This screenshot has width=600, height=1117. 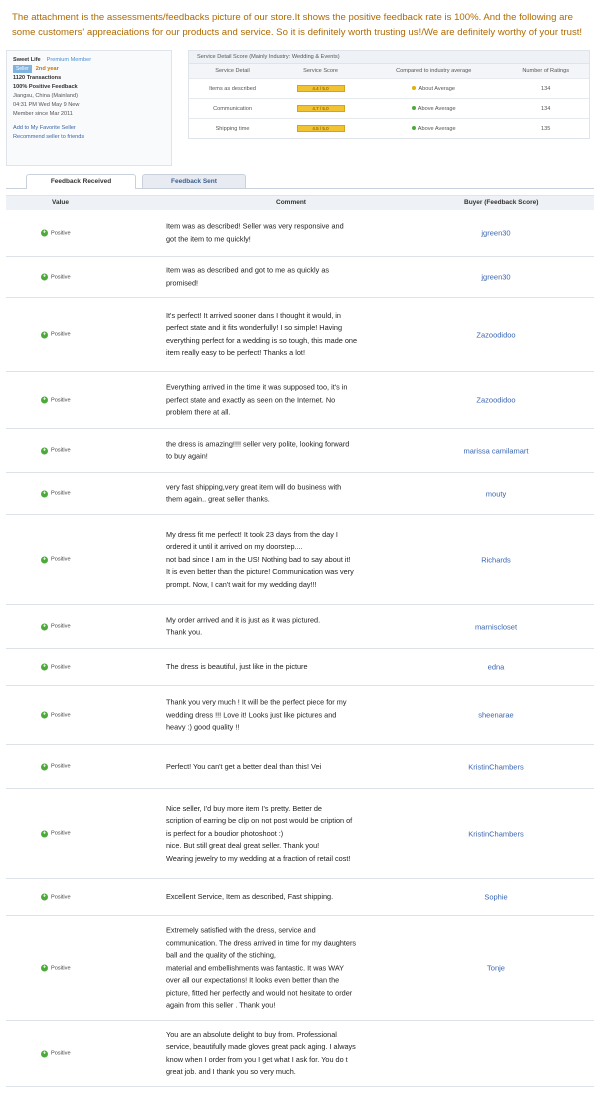 What do you see at coordinates (437, 88) in the screenshot?
I see `dsr-compare: About Average` at bounding box center [437, 88].